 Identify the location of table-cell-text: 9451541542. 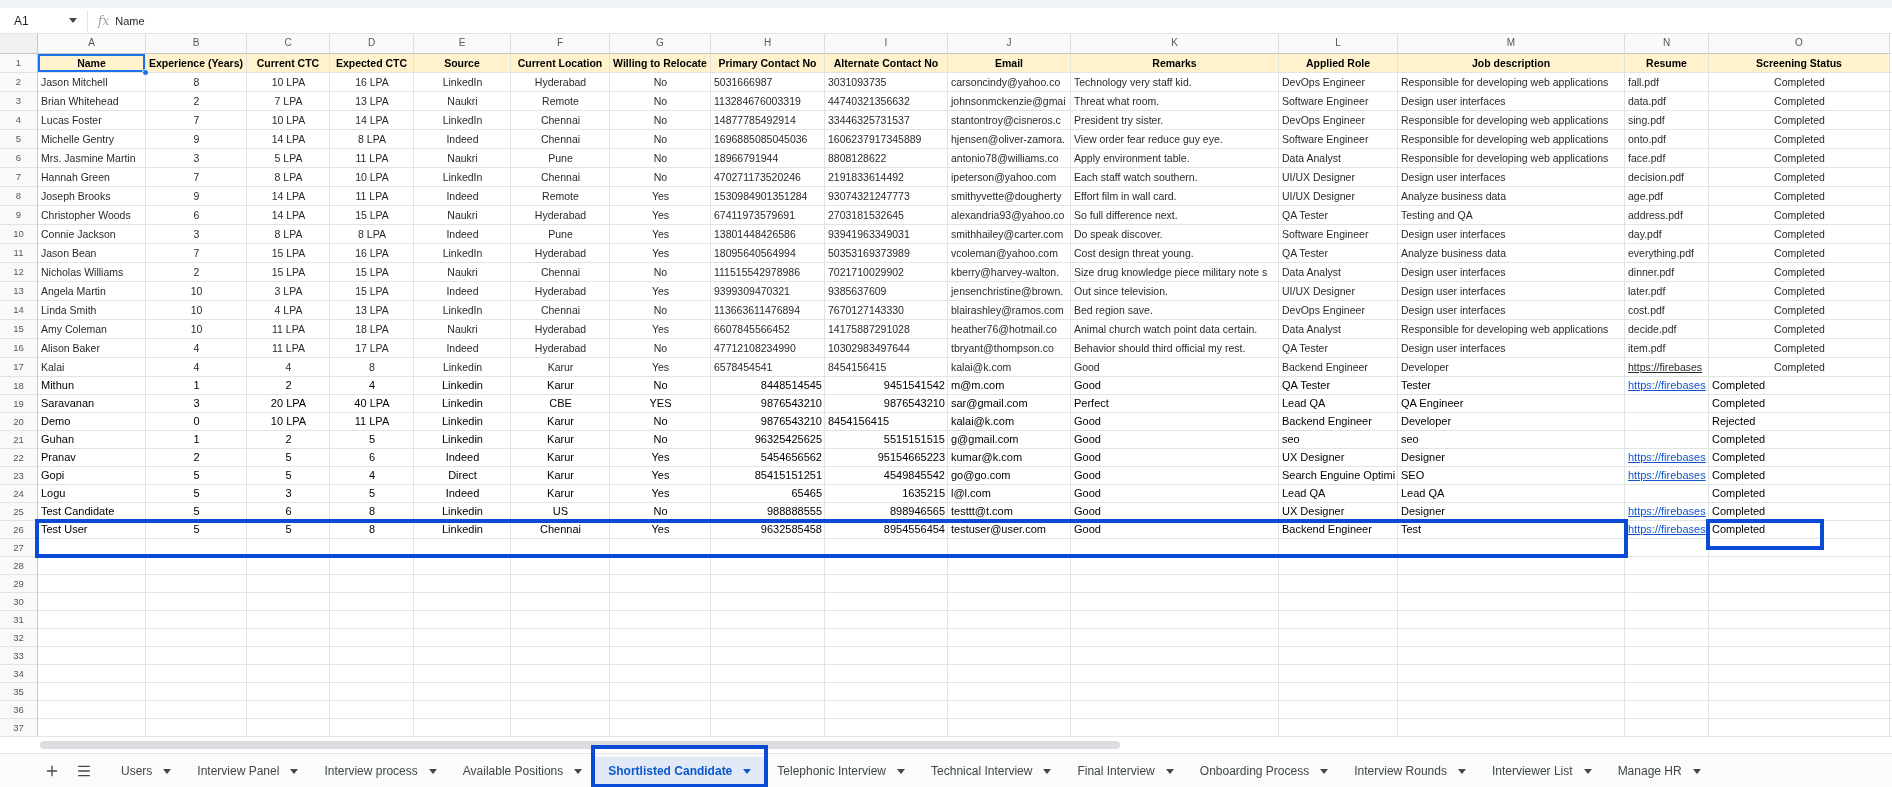
(914, 385).